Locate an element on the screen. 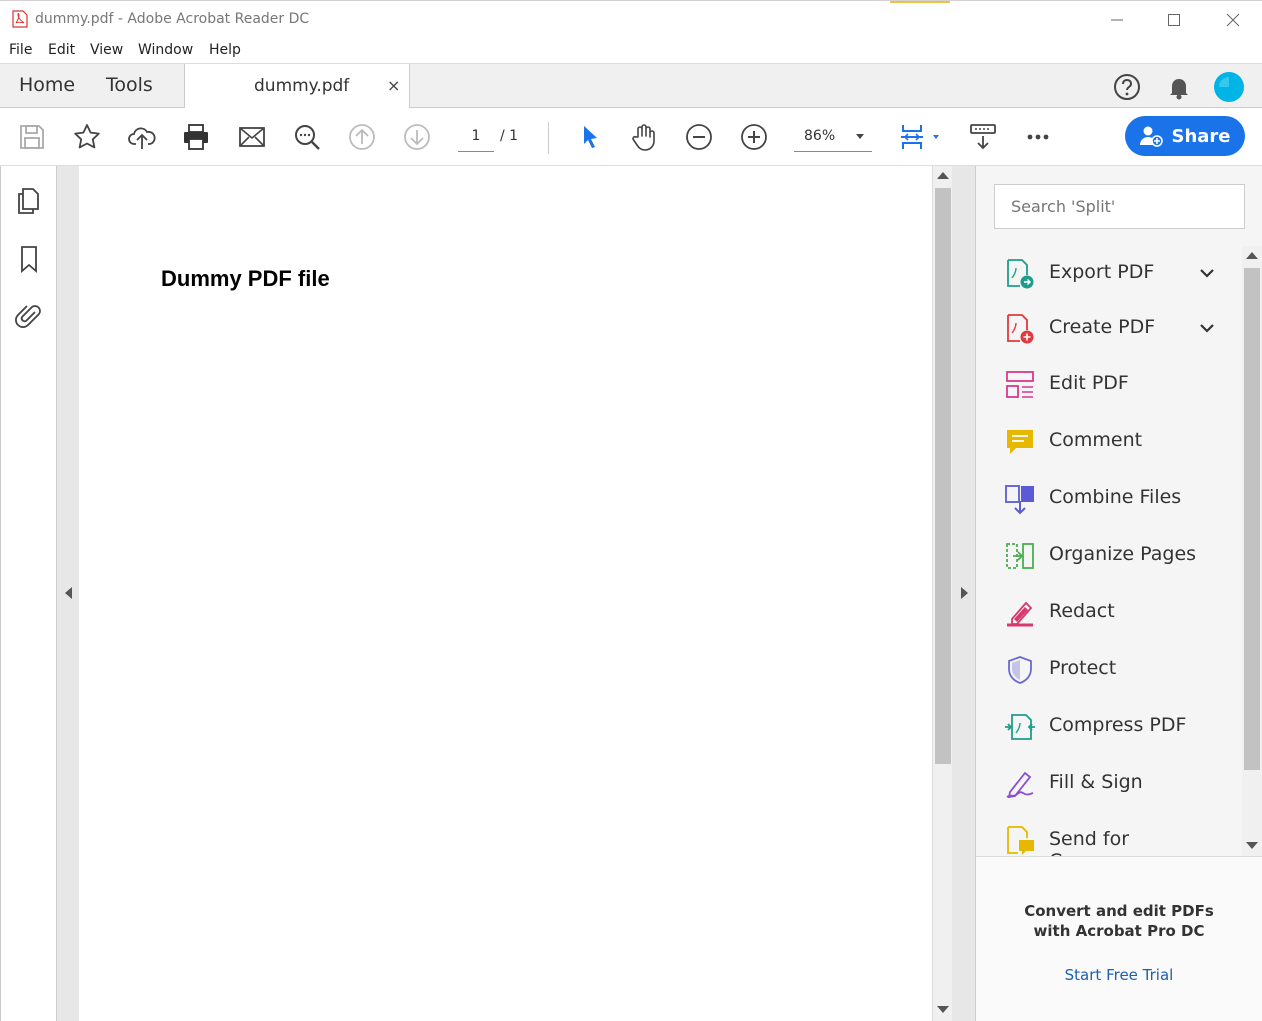  zoom-in-button is located at coordinates (754, 137).